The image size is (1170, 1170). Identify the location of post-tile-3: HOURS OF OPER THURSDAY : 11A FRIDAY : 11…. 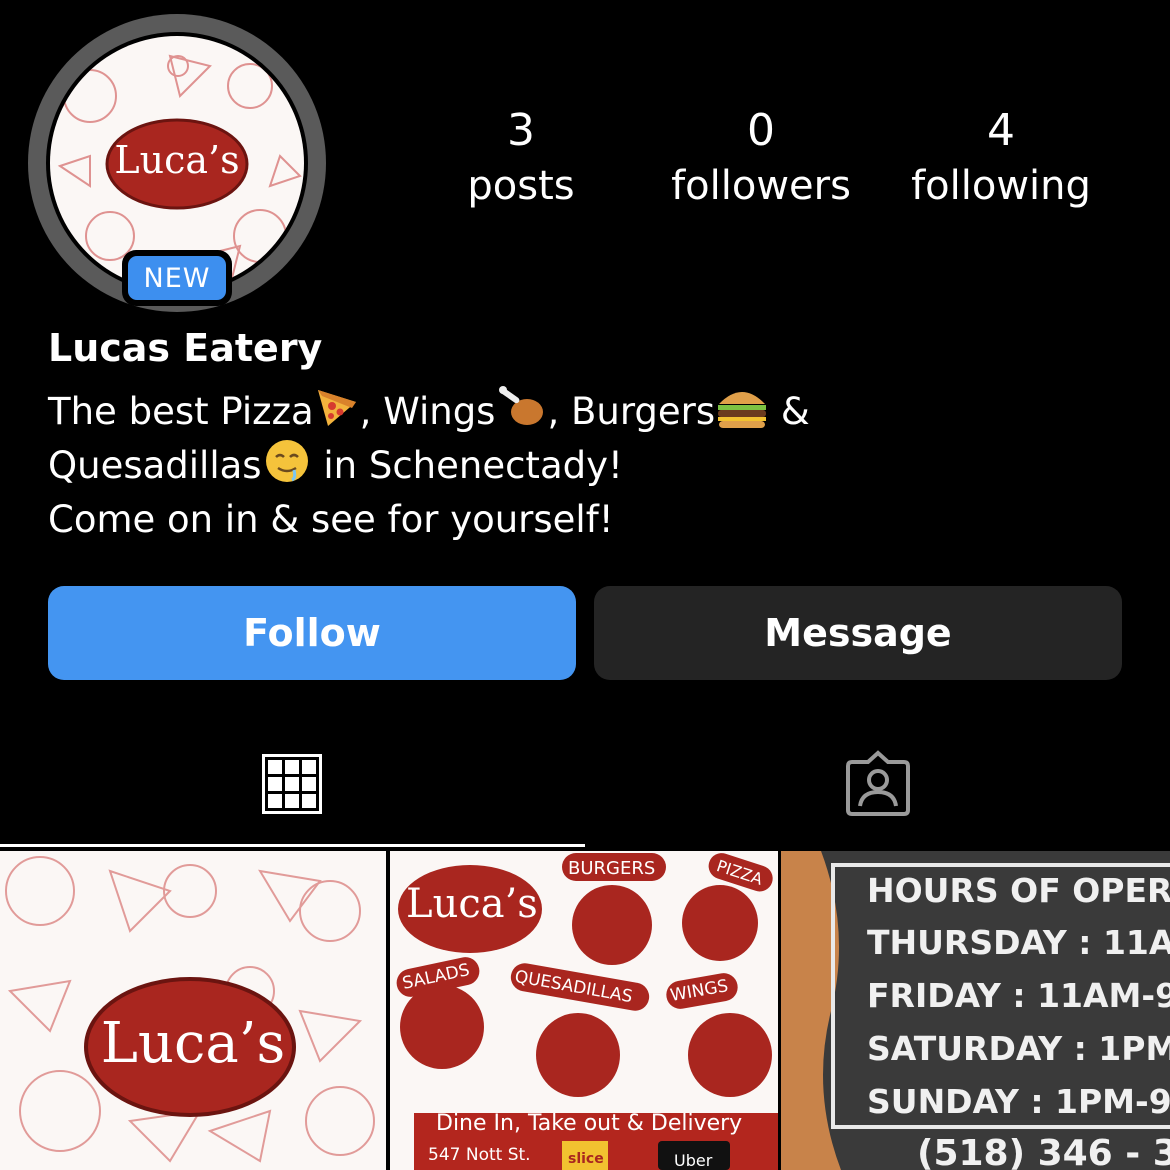
(975, 1010).